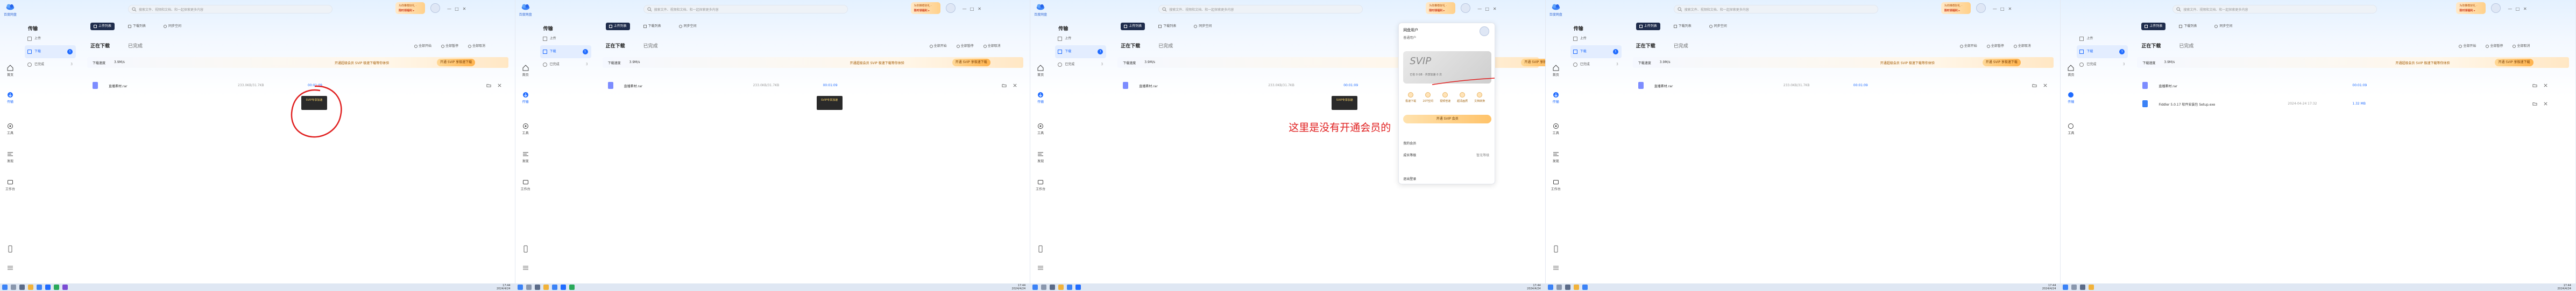  I want to click on start-icon, so click(2066, 287).